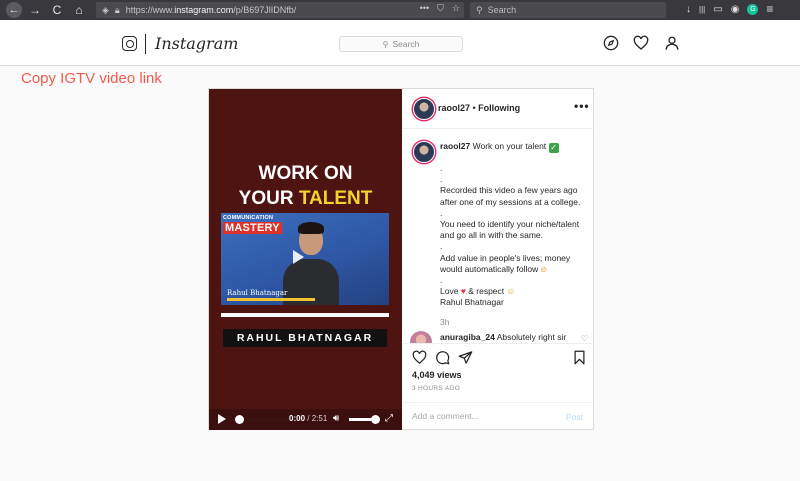 The width and height of the screenshot is (800, 481). I want to click on browser-search-field: ⚲ Search, so click(568, 10).